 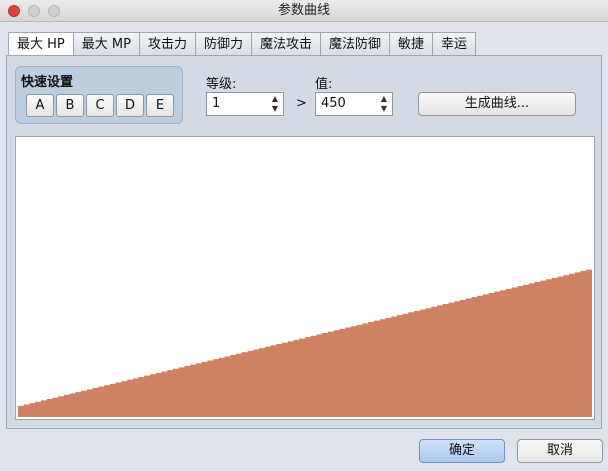 What do you see at coordinates (286, 44) in the screenshot?
I see `tab-magic-attack: 魔法攻击` at bounding box center [286, 44].